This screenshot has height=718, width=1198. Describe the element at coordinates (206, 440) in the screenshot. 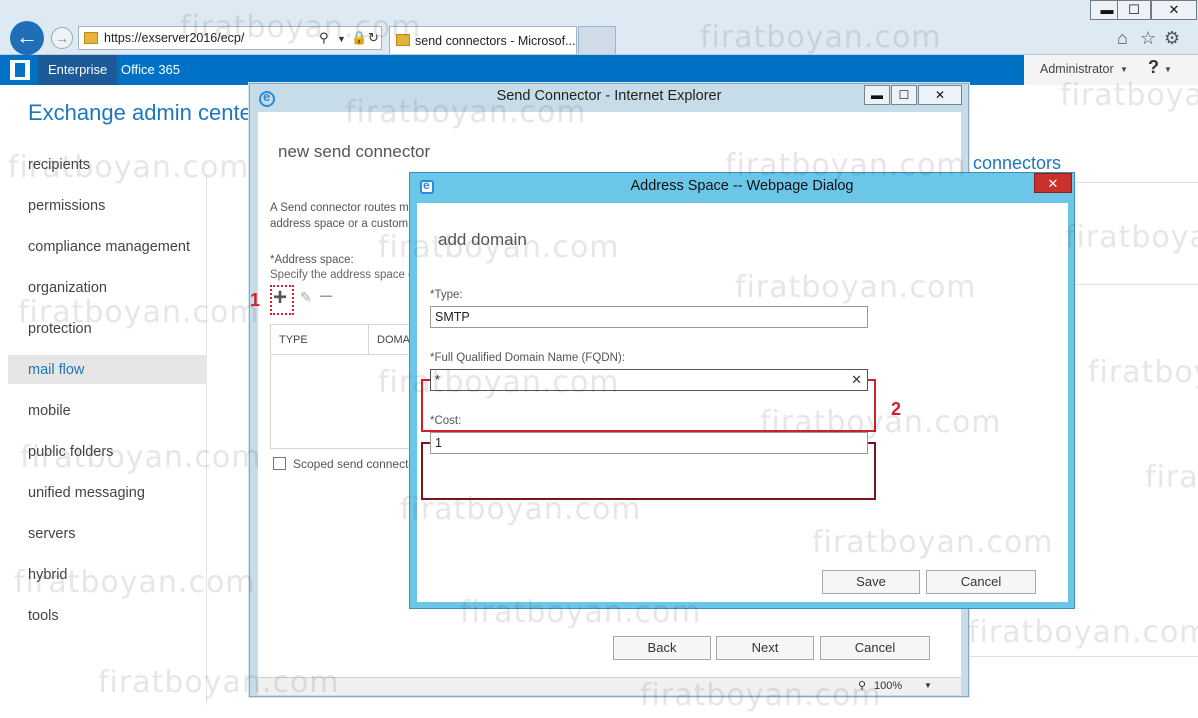

I see `nav-divider` at that location.